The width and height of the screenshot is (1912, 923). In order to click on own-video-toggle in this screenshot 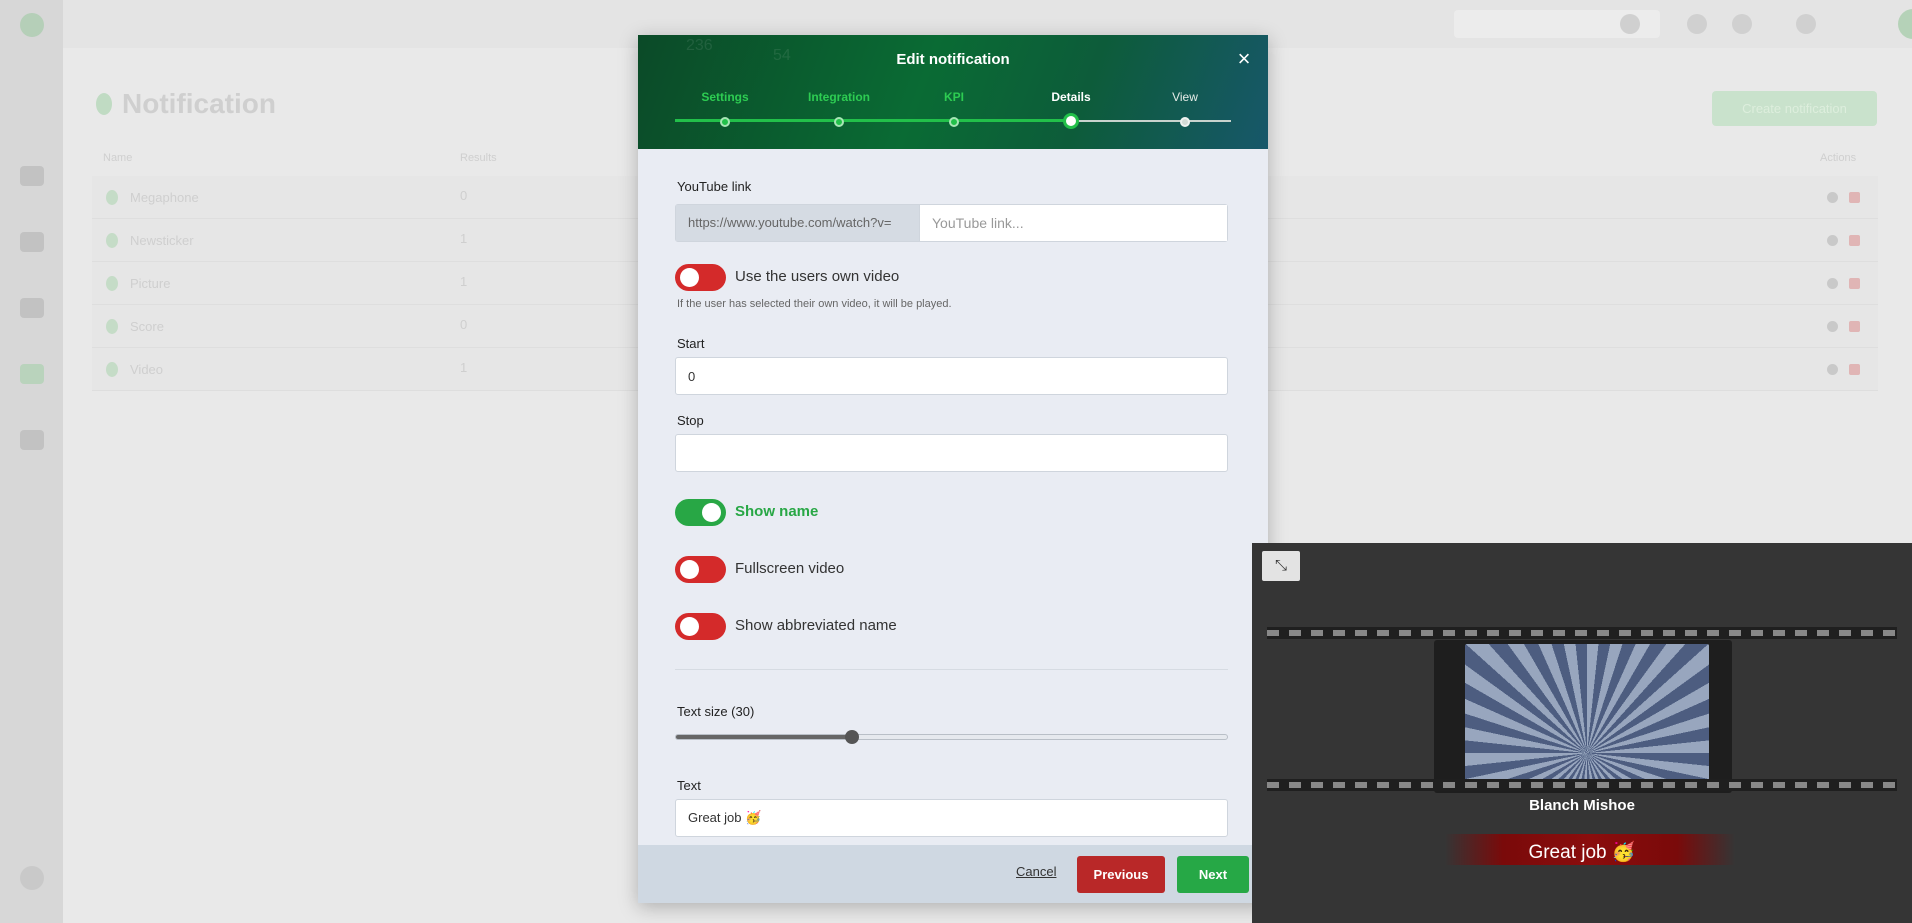, I will do `click(700, 277)`.